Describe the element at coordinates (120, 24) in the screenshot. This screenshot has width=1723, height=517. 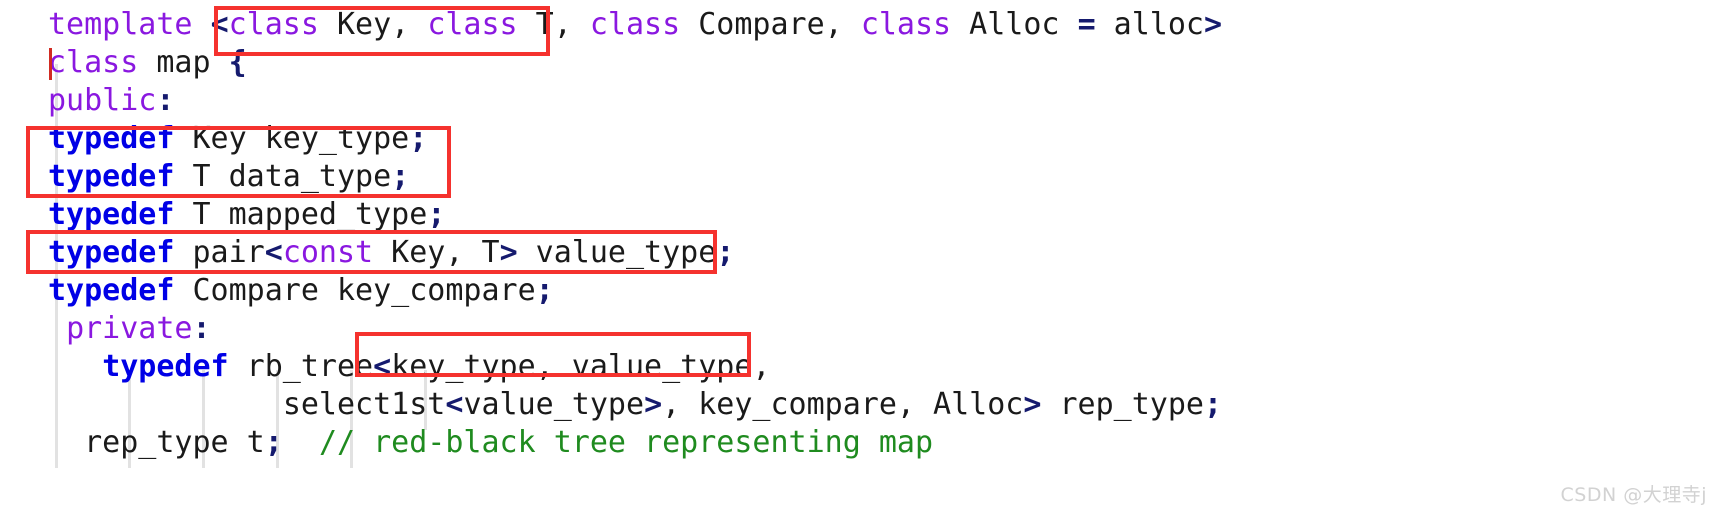
I see `code-token-kw: template` at that location.